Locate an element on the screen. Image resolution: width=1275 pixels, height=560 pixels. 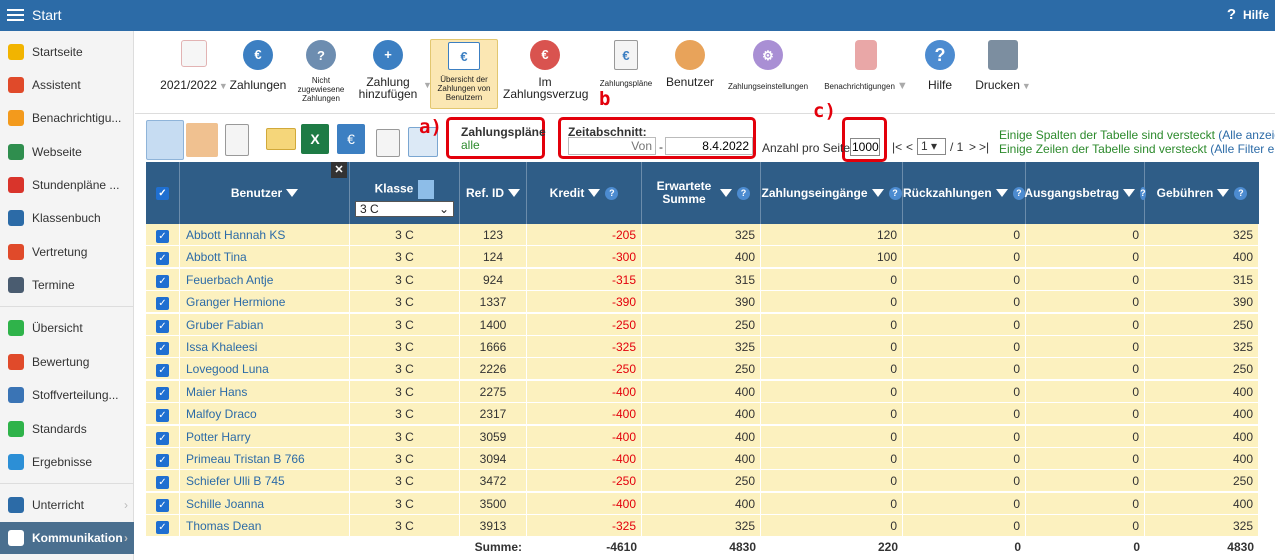
col-zahlungseingaenge: Zahlungseingänge? is located at coordinates (832, 193).